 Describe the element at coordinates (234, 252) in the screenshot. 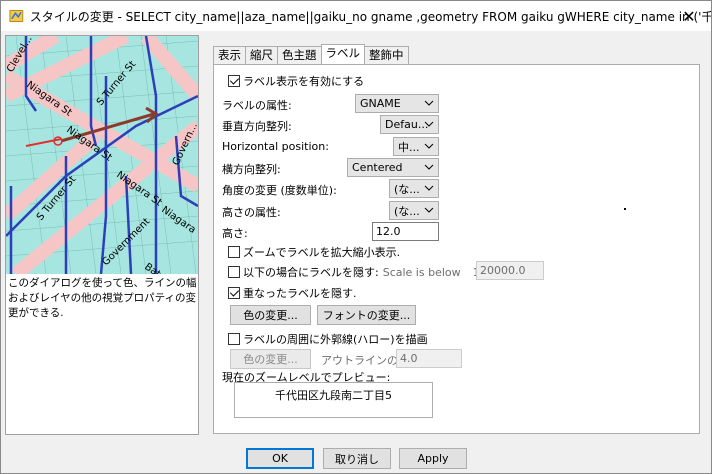

I see `zoom-scale-checkbox` at that location.